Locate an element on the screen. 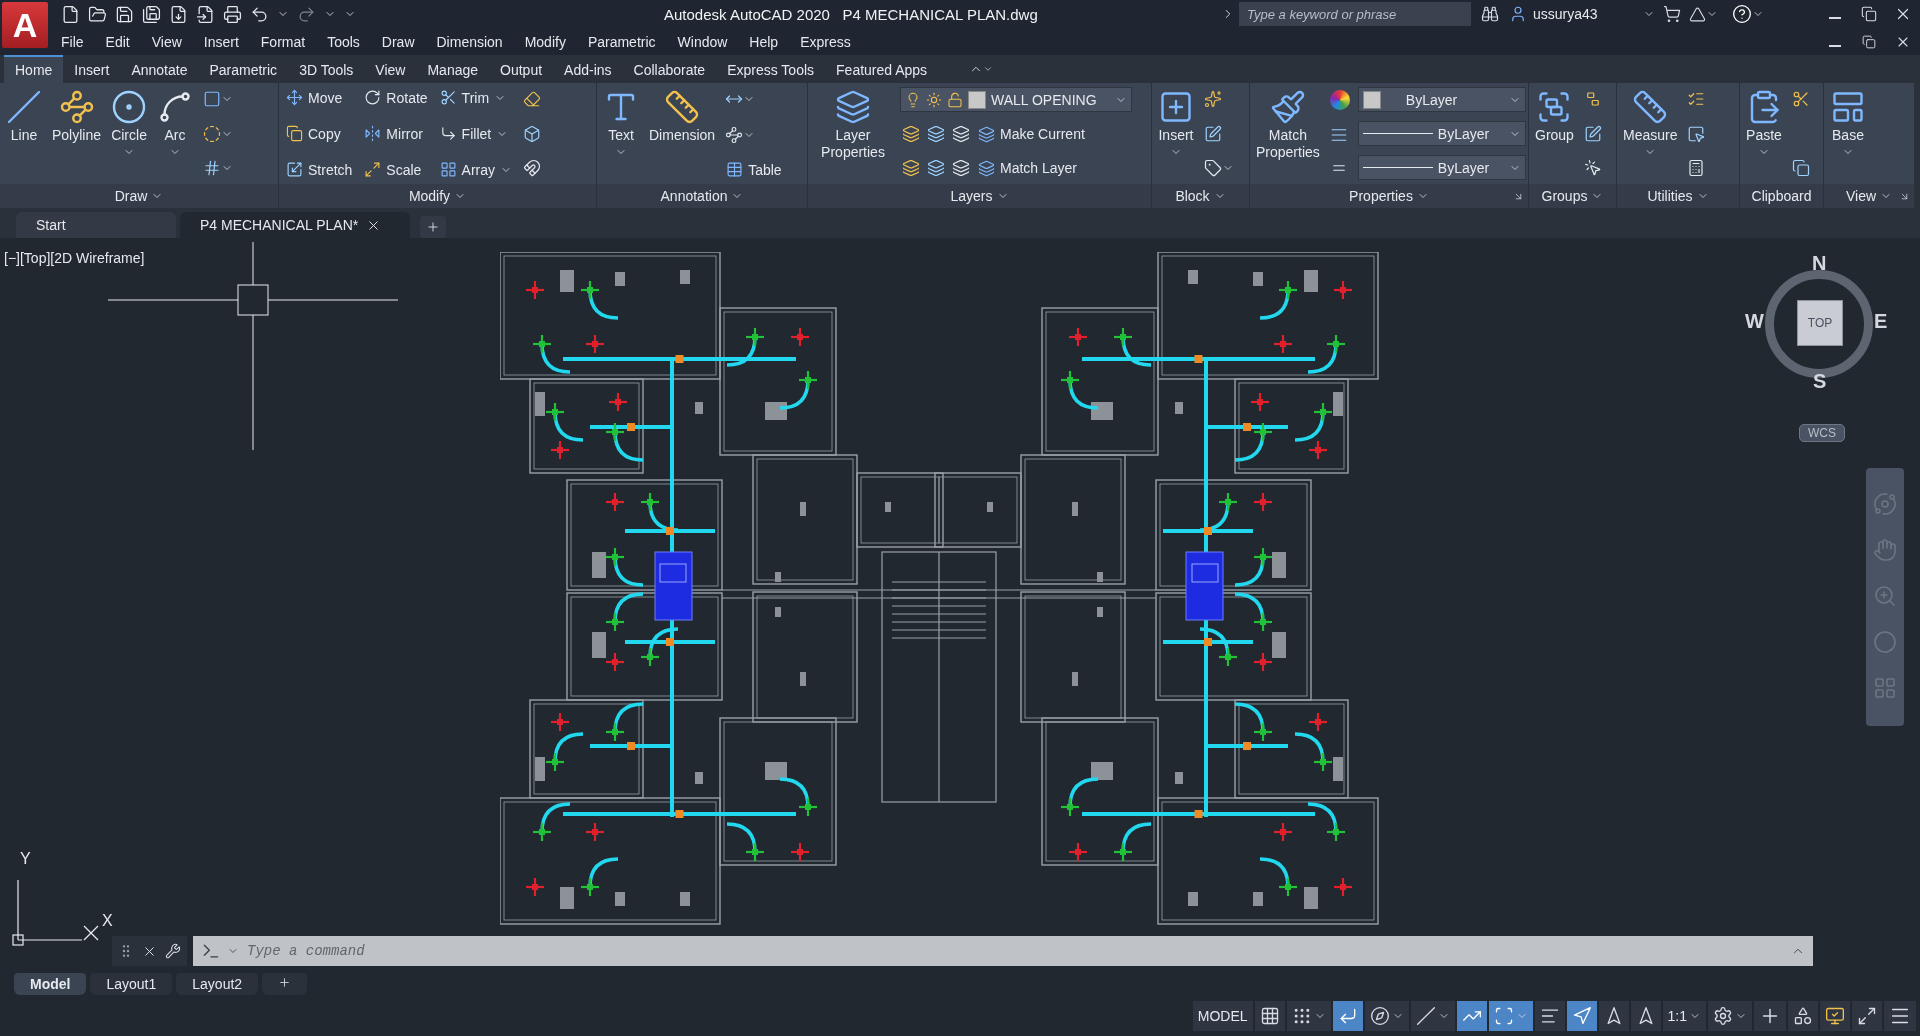  menu-item: View is located at coordinates (166, 41).